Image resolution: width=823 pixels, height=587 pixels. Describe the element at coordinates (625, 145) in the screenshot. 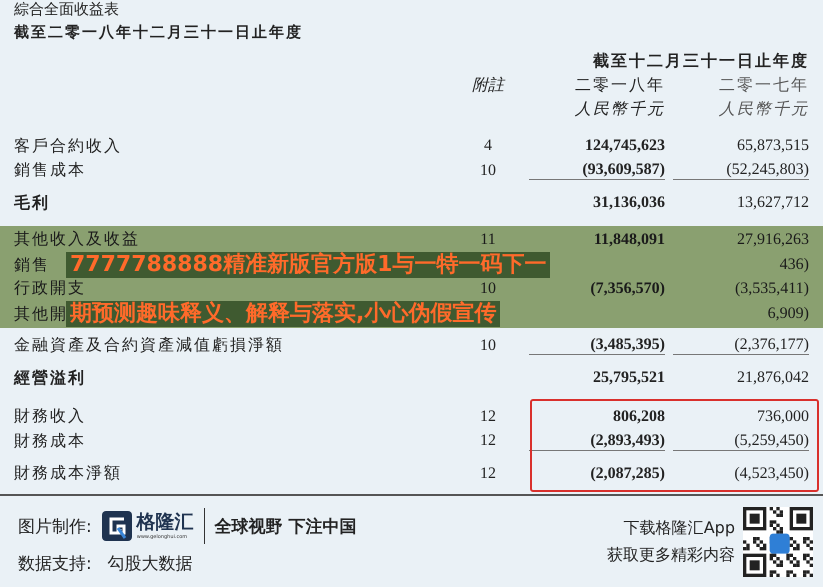

I see `amount: 124,745,623` at that location.